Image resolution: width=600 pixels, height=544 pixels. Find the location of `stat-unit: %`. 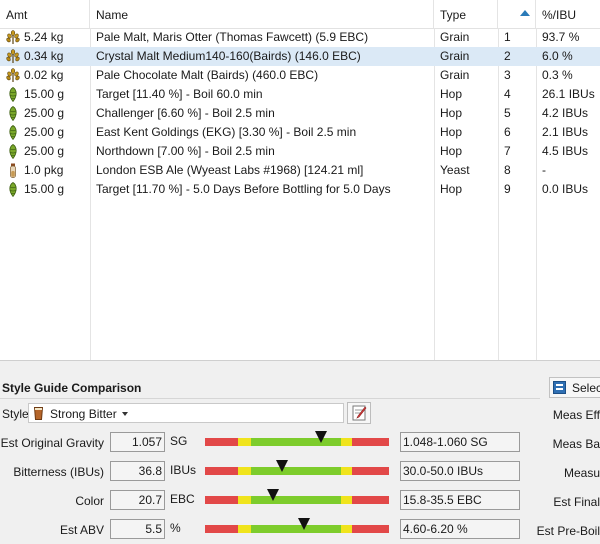

stat-unit: % is located at coordinates (175, 528).